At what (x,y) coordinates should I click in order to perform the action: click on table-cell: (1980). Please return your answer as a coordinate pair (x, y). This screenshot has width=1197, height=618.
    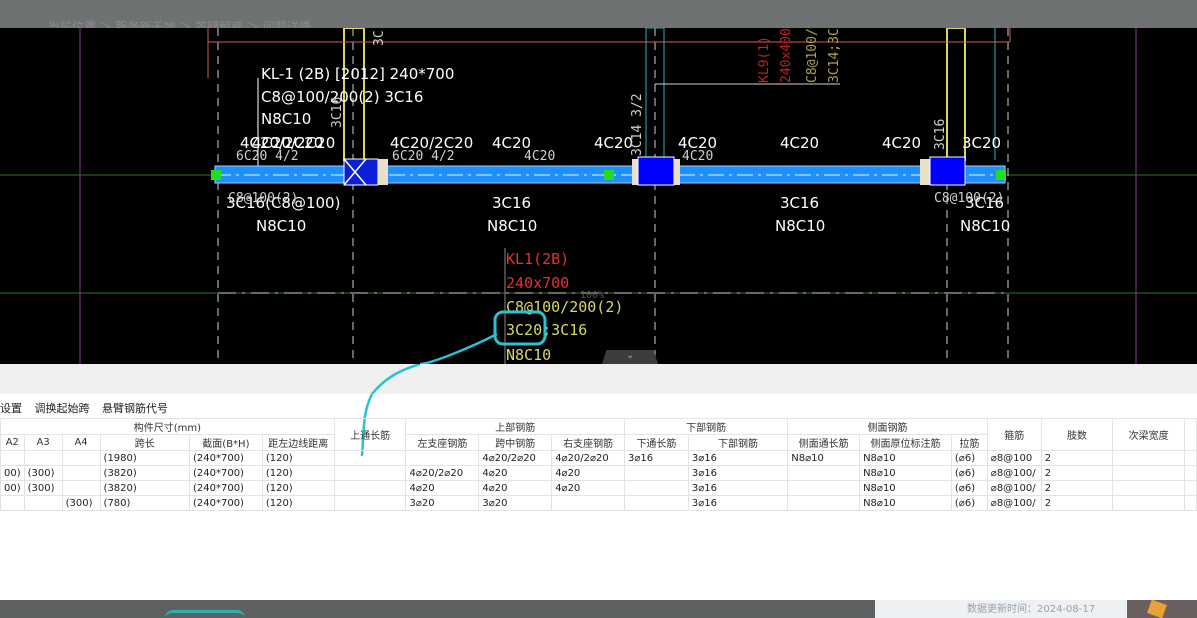
    Looking at the image, I should click on (144, 458).